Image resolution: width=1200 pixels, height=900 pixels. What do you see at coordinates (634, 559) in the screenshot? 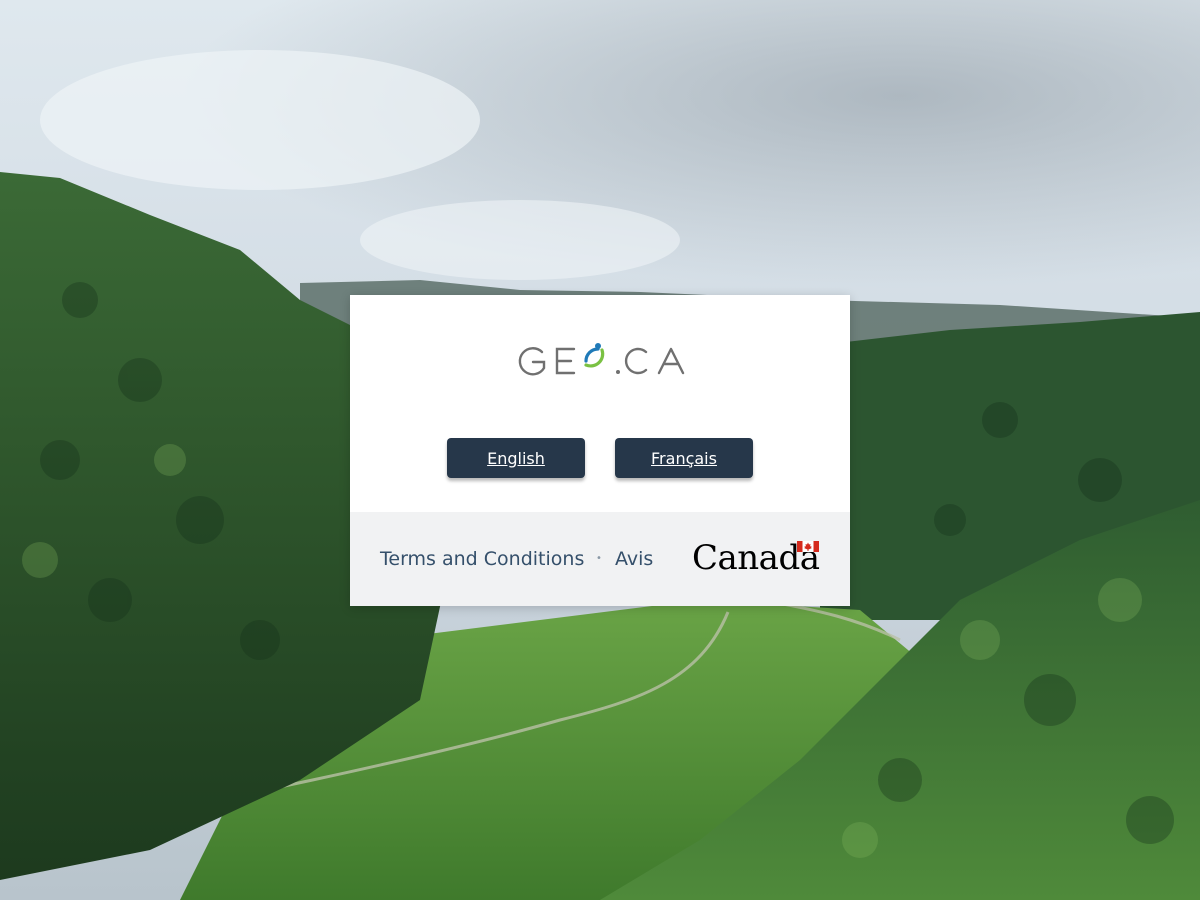
I see `avis-link: Avis` at bounding box center [634, 559].